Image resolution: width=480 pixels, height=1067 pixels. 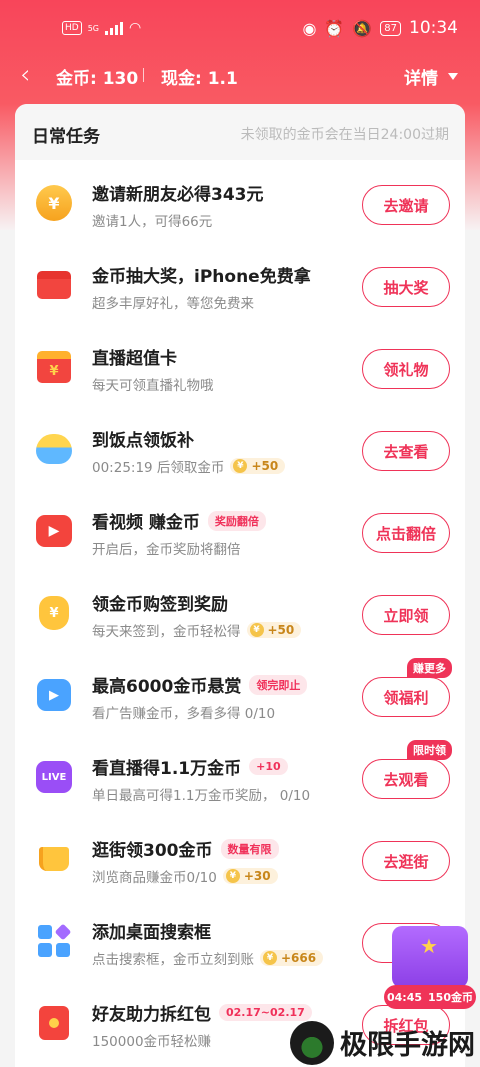 What do you see at coordinates (201, 796) in the screenshot?
I see `task-subtitle: 单日最高可得1.1万金币奖励， 0/10` at bounding box center [201, 796].